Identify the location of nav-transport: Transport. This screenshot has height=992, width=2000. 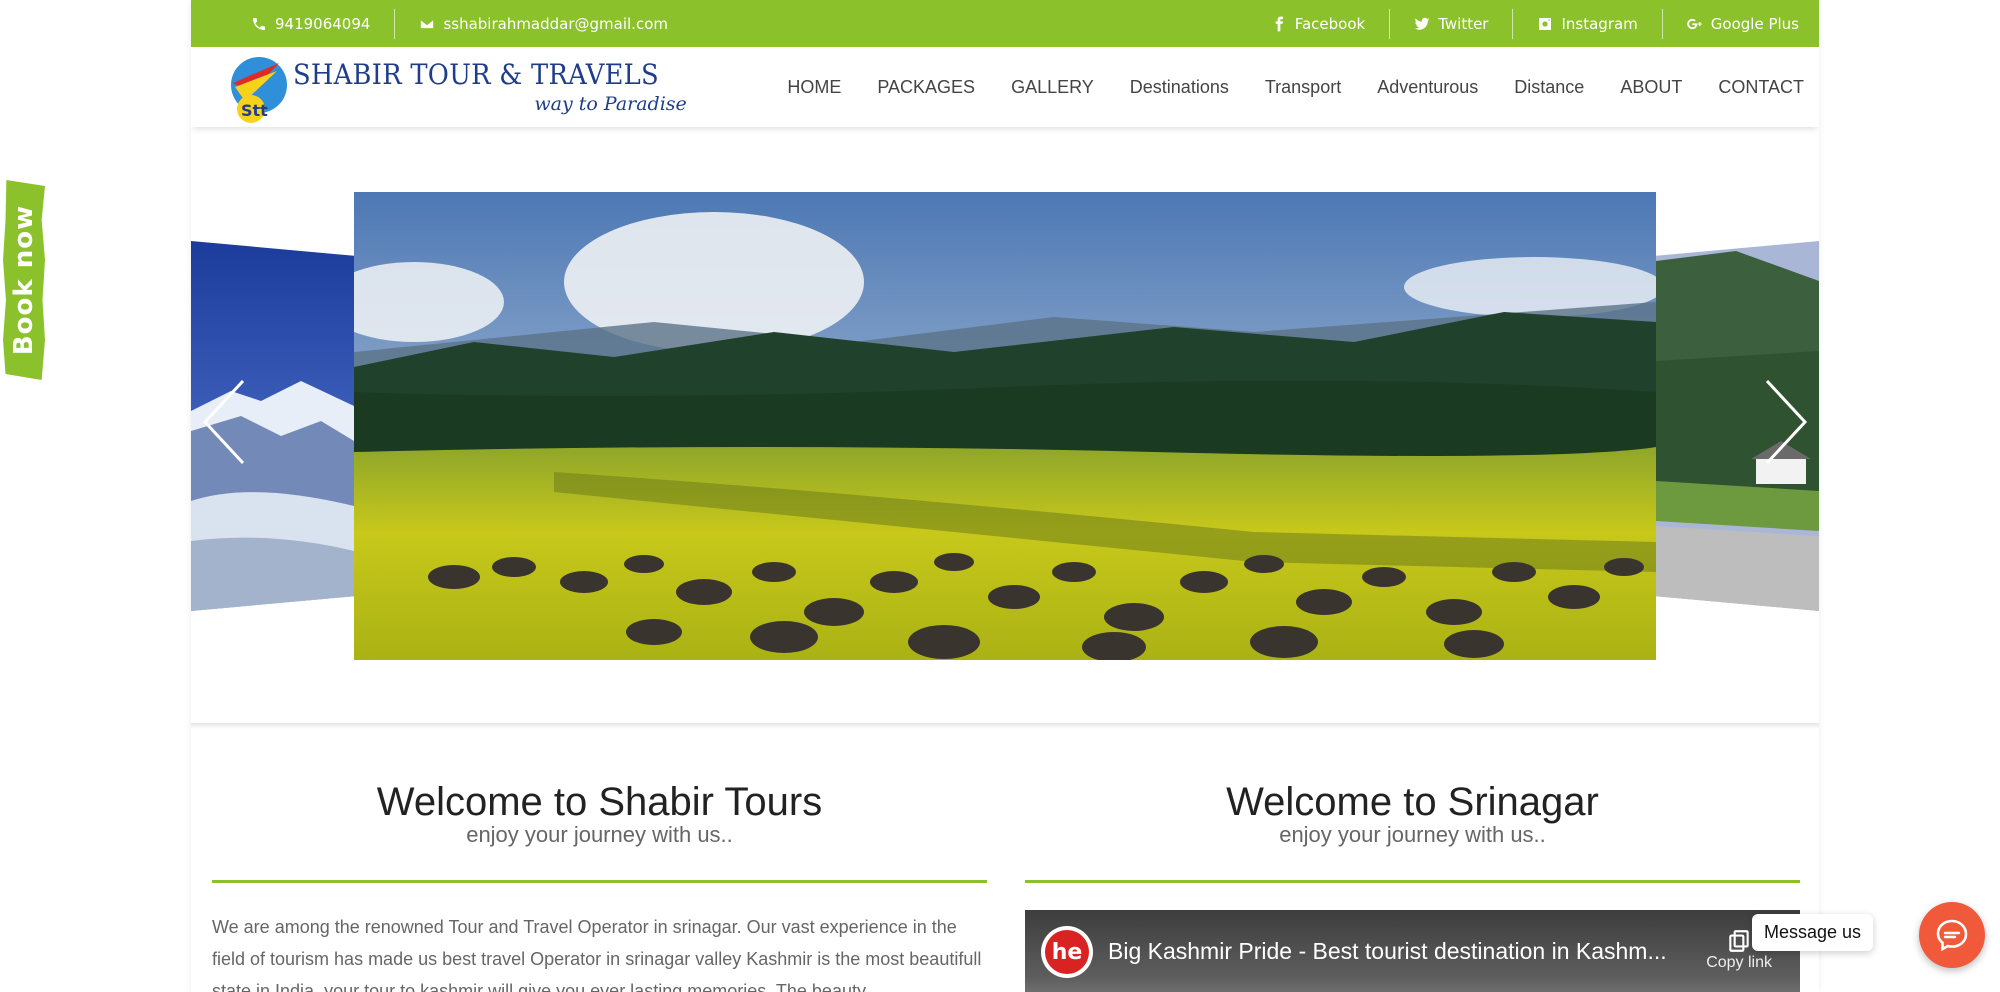
(1303, 87).